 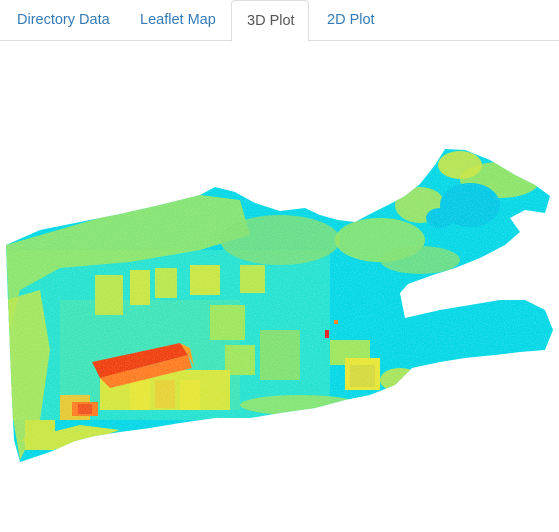 I want to click on tab-directory-data: Directory Data, so click(x=63, y=20).